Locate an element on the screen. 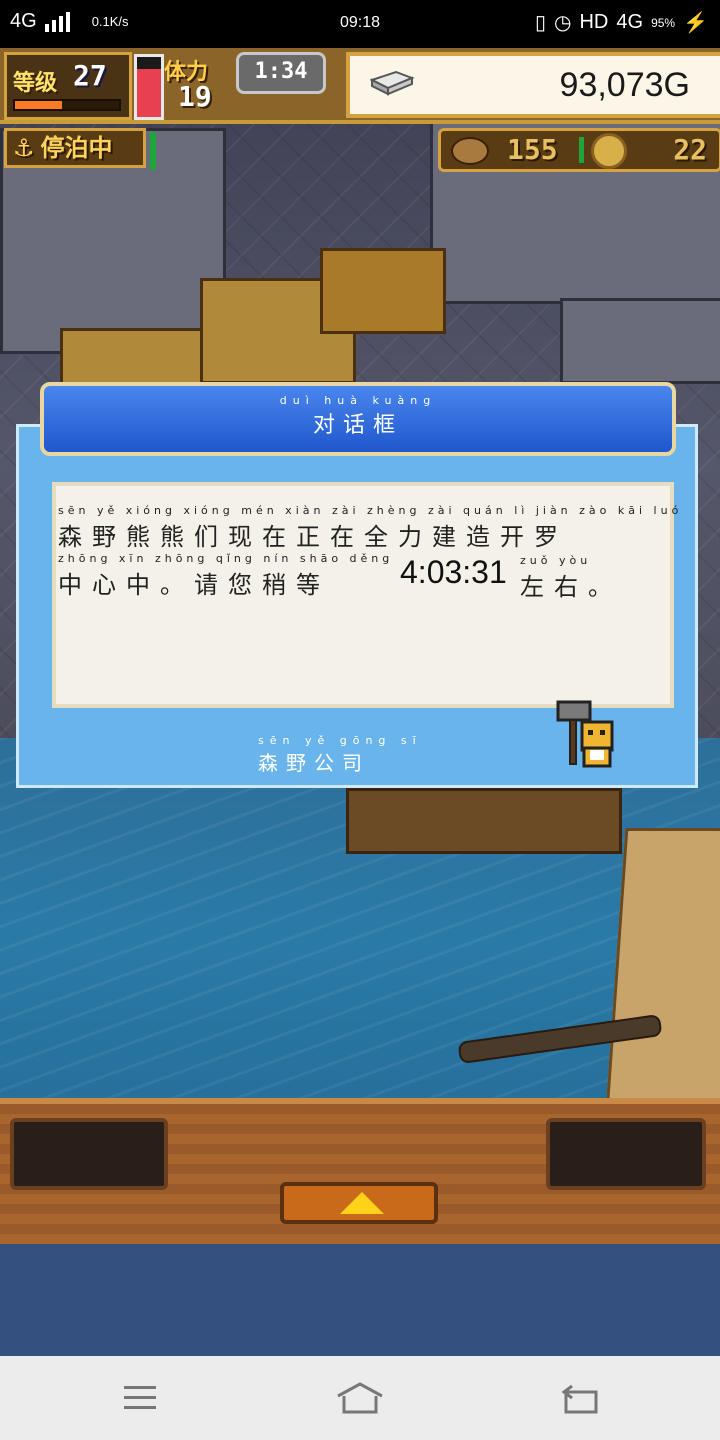  resource2-value: 22 is located at coordinates (690, 149).